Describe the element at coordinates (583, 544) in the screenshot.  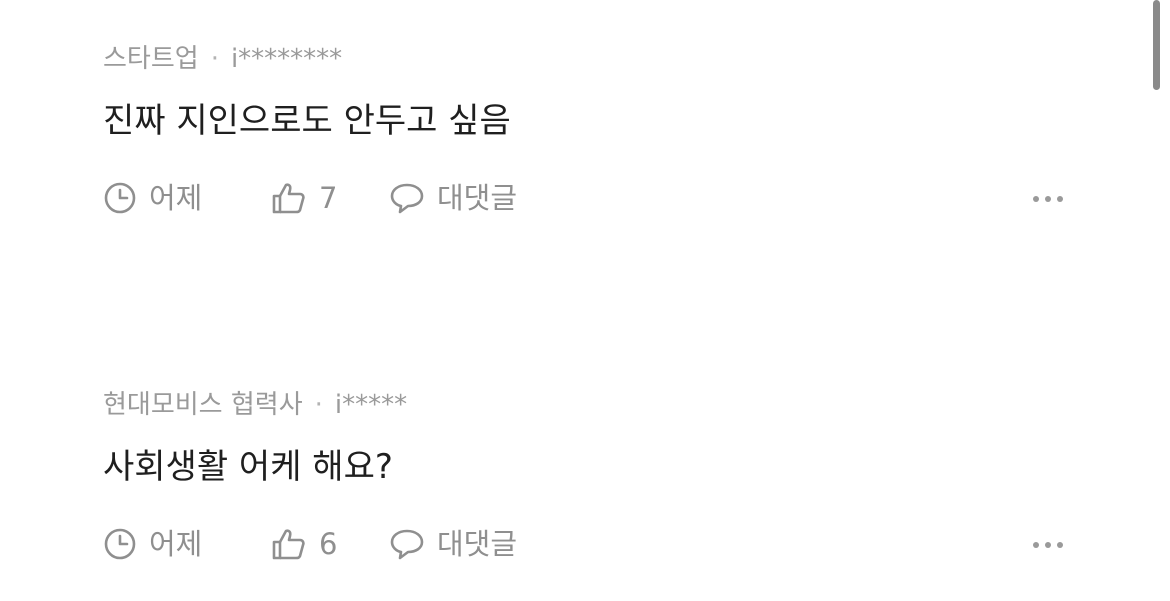
I see `comment-actions: 어제 6 대댓글` at that location.